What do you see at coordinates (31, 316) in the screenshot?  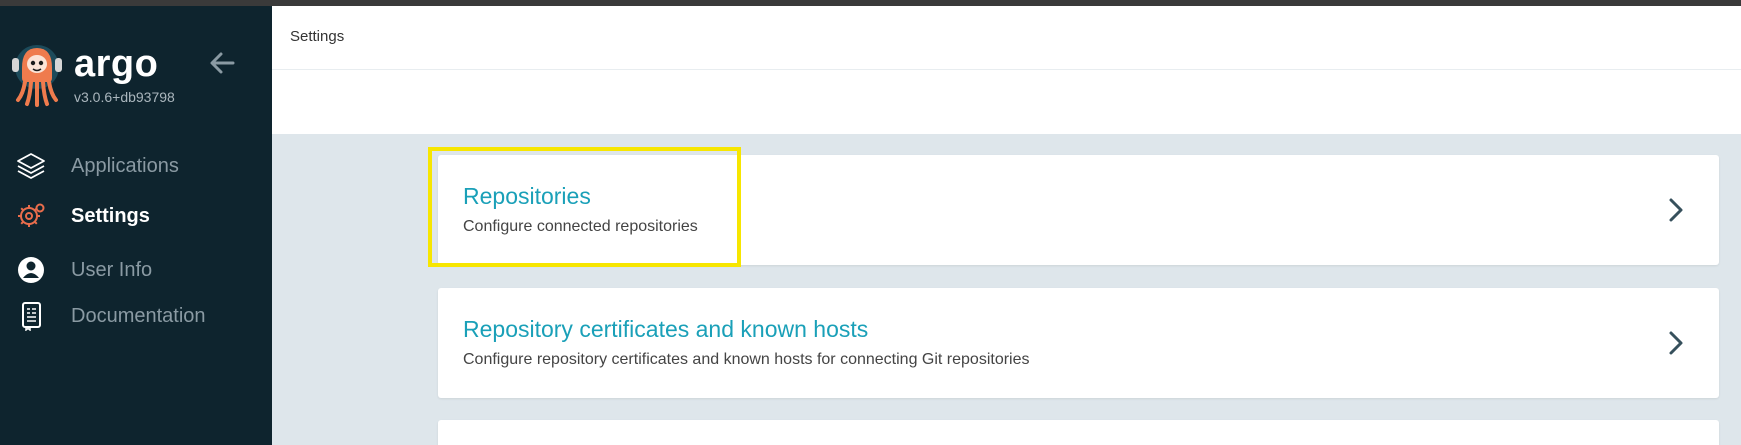 I see `book-icon` at bounding box center [31, 316].